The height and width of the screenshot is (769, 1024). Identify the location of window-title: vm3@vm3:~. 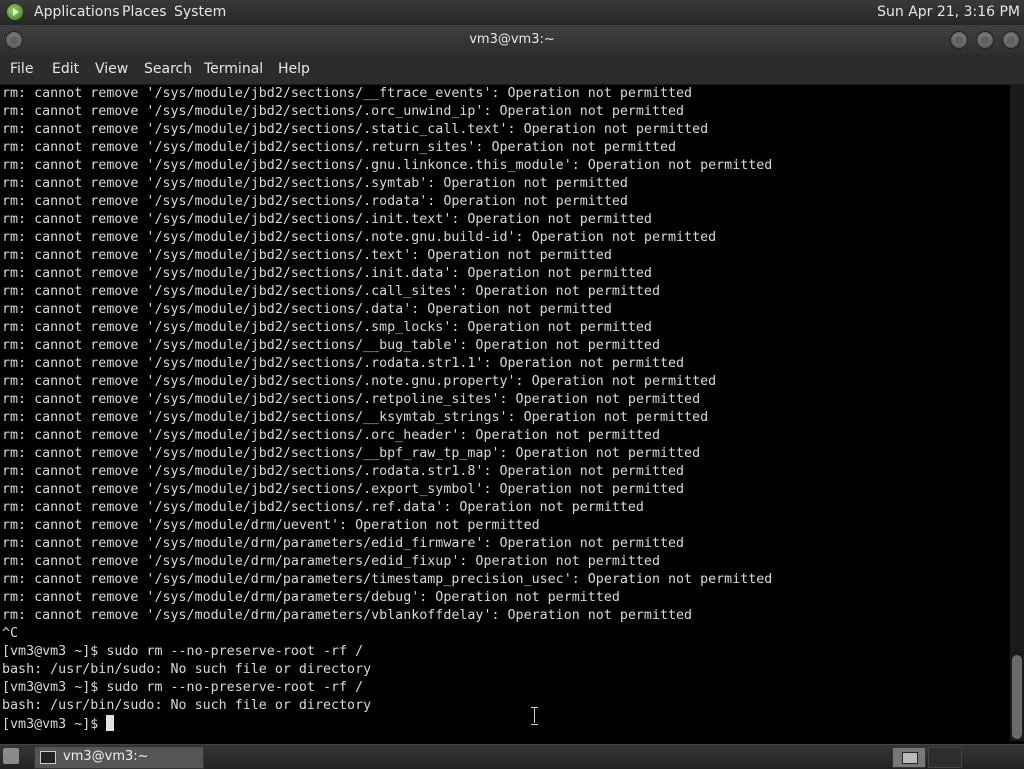
(512, 39).